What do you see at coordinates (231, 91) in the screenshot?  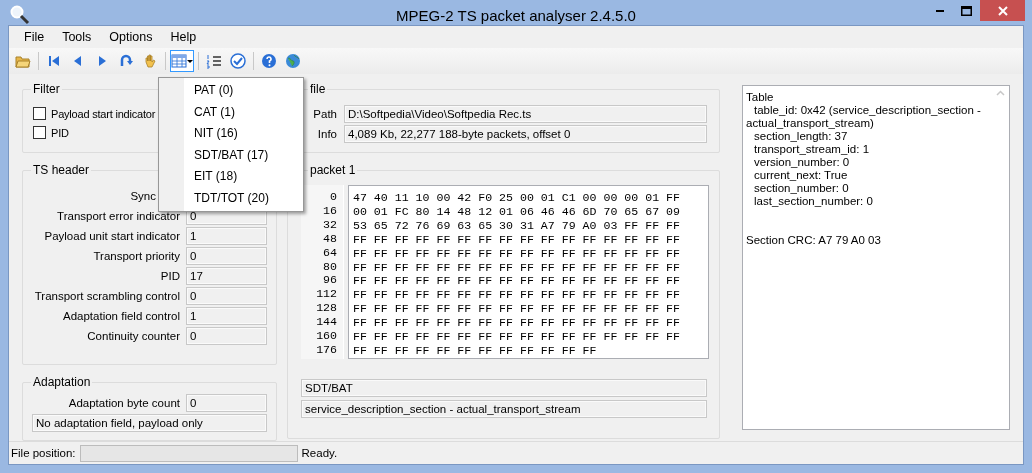 I see `menu-item: PAT (0)` at bounding box center [231, 91].